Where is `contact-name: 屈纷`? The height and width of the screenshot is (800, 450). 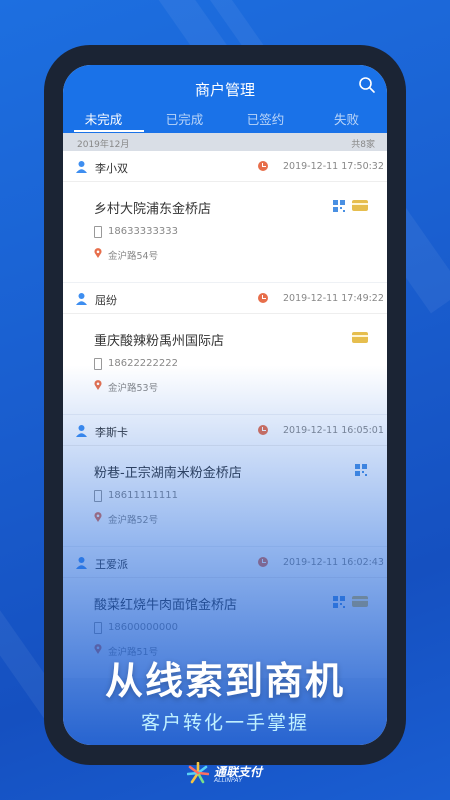 contact-name: 屈纷 is located at coordinates (106, 300).